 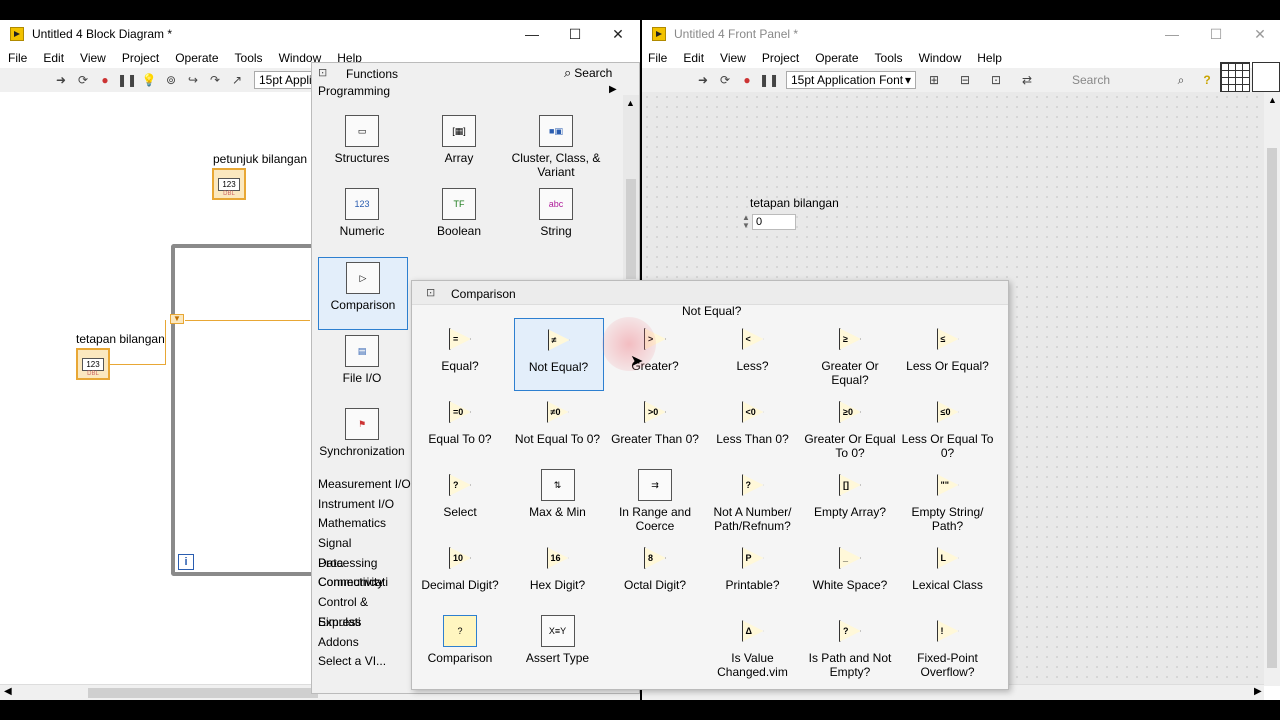 I want to click on functions-palette-header: ⊡ Functions ⌕ Search, so click(x=475, y=73).